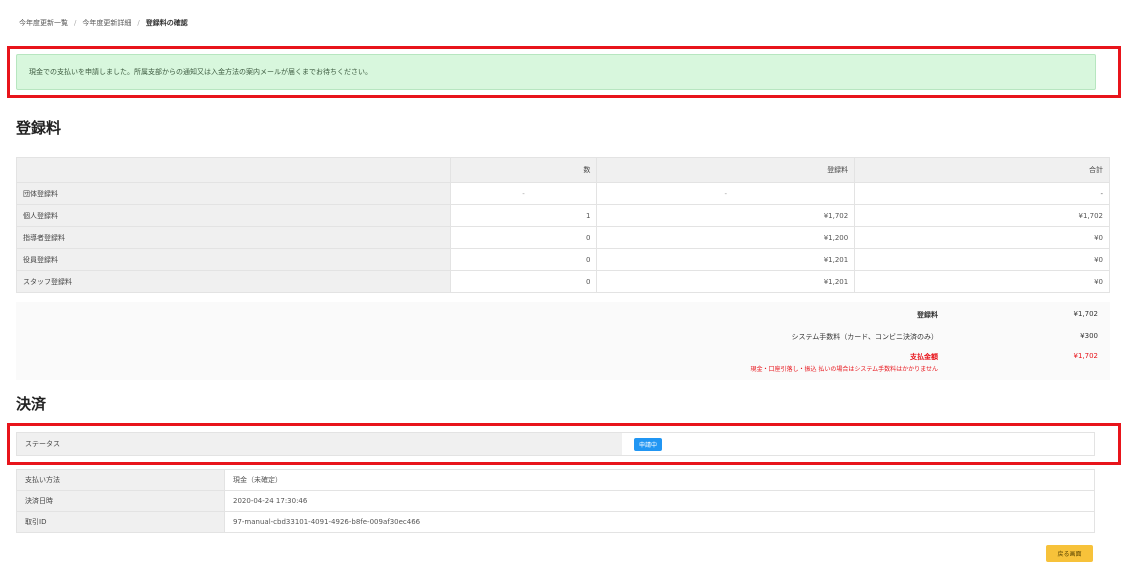 This screenshot has width=1131, height=572. Describe the element at coordinates (858, 444) in the screenshot. I see `status-value: 申請中` at that location.